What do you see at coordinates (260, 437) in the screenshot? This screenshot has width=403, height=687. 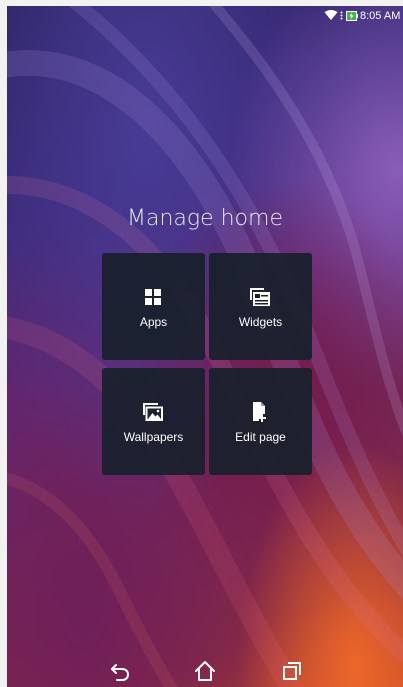 I see `edit-page-tile-label: Edit page` at bounding box center [260, 437].